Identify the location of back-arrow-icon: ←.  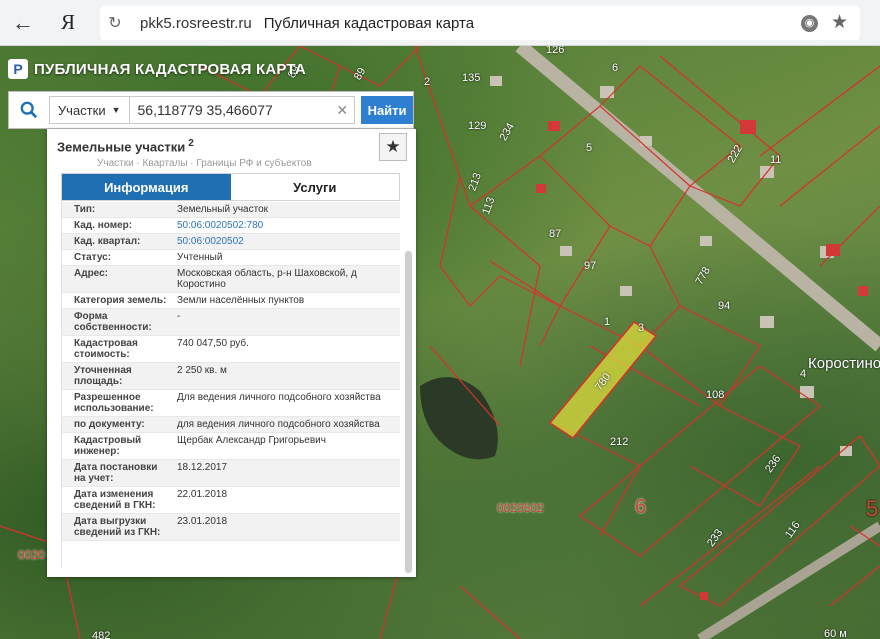
(23, 23).